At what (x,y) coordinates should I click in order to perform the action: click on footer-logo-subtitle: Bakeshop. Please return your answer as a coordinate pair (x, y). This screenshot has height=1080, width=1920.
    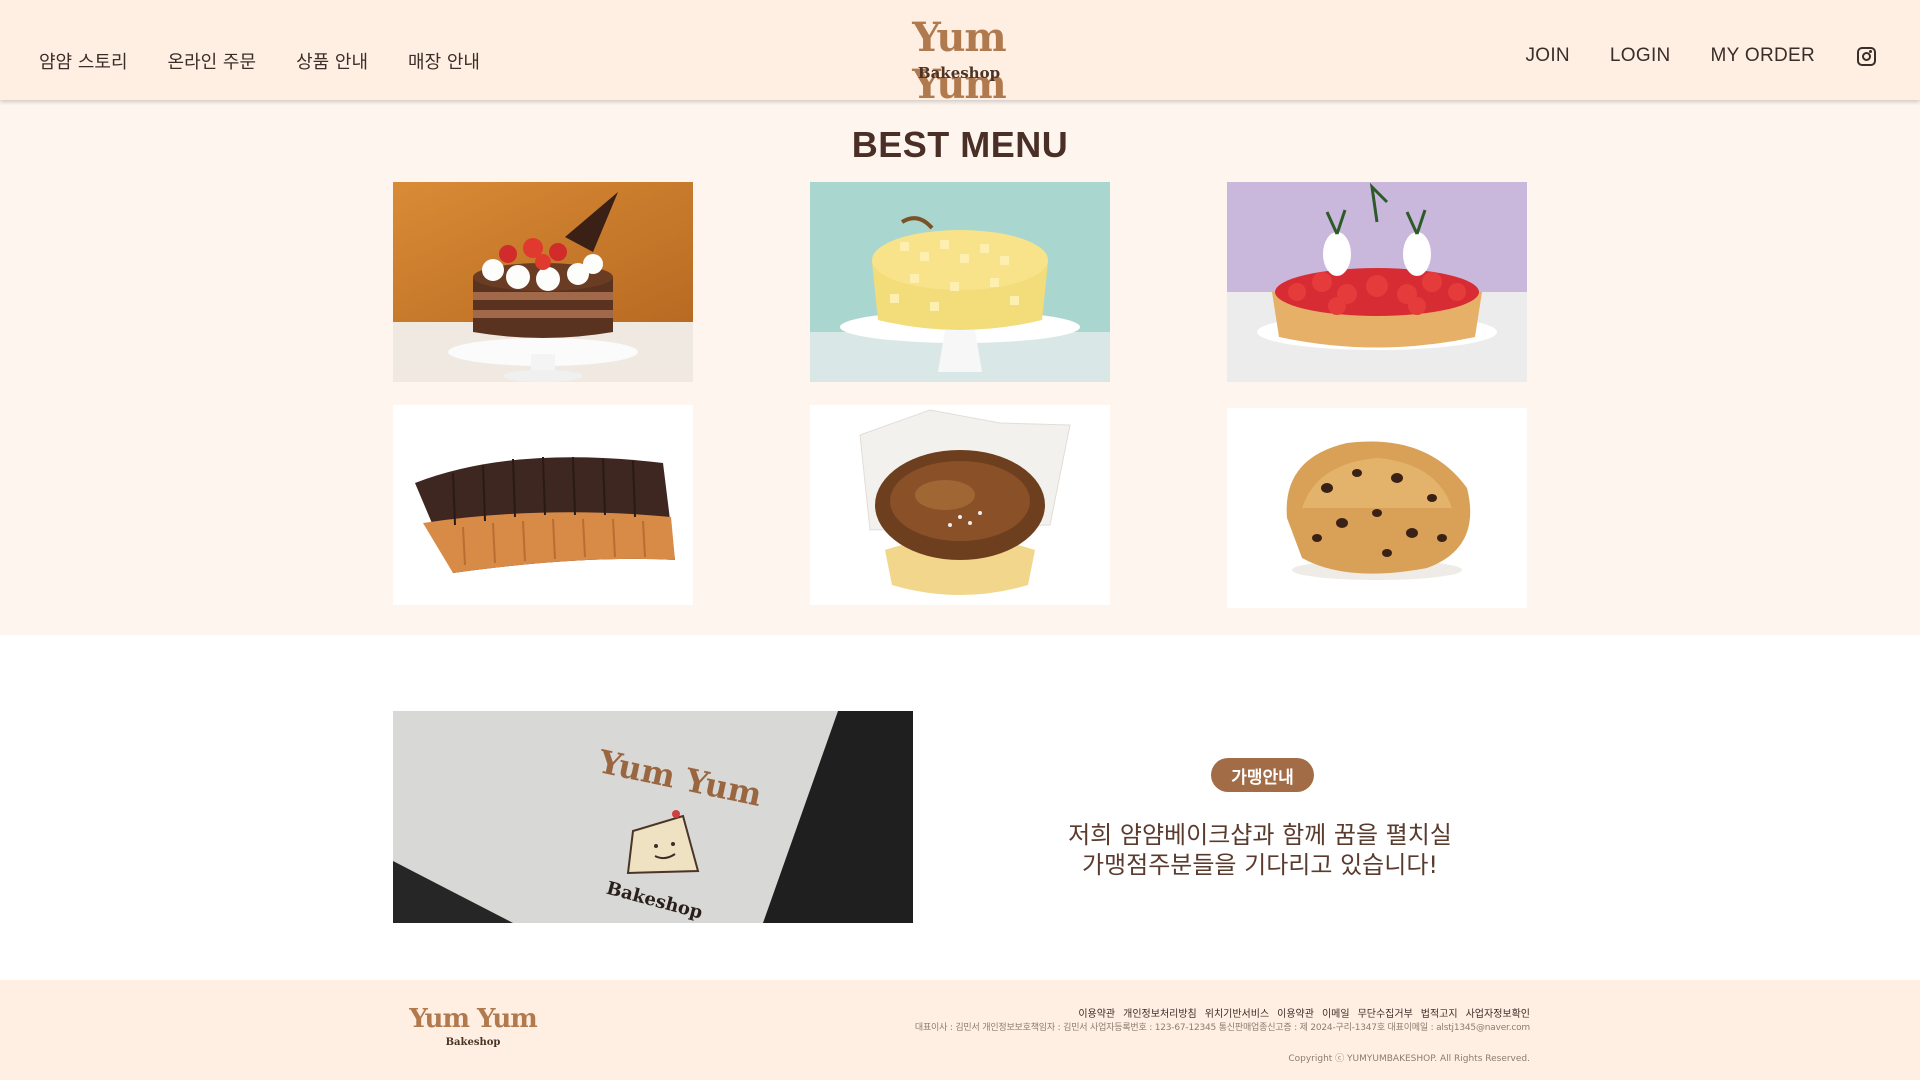
    Looking at the image, I should click on (473, 1042).